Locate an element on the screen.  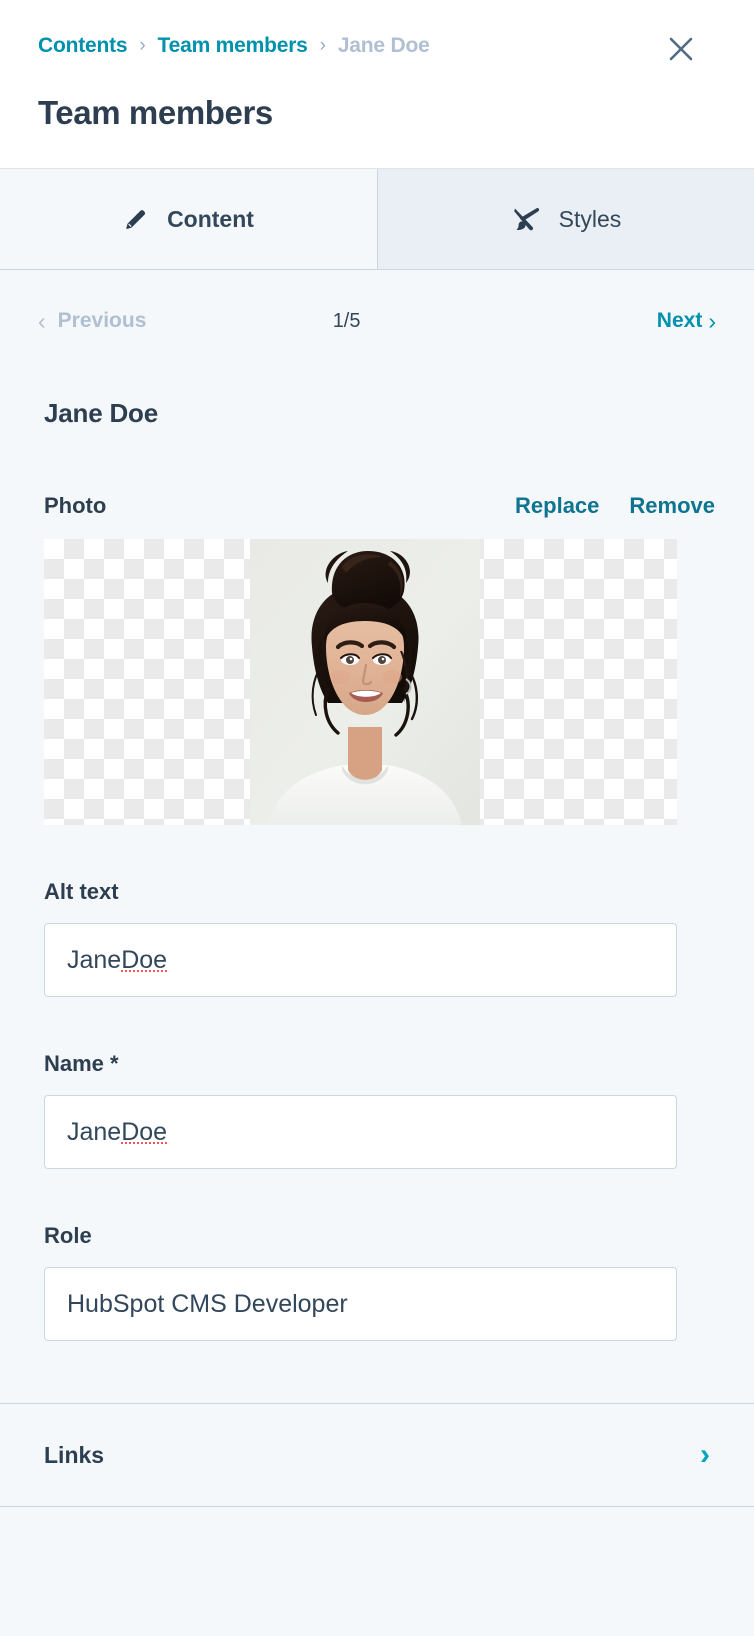
pager-count: 1/5 is located at coordinates (346, 320).